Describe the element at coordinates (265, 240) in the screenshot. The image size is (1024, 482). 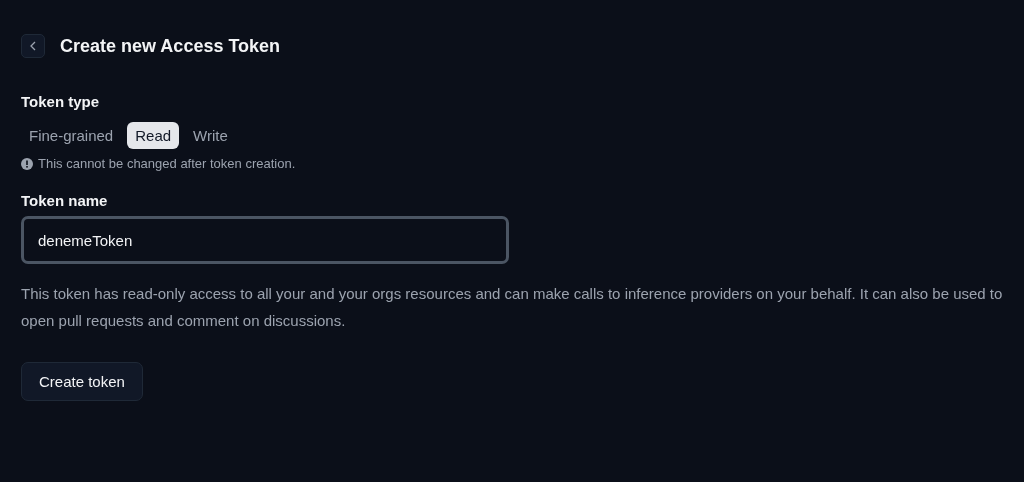
I see `token-name-input: denemeToken` at that location.